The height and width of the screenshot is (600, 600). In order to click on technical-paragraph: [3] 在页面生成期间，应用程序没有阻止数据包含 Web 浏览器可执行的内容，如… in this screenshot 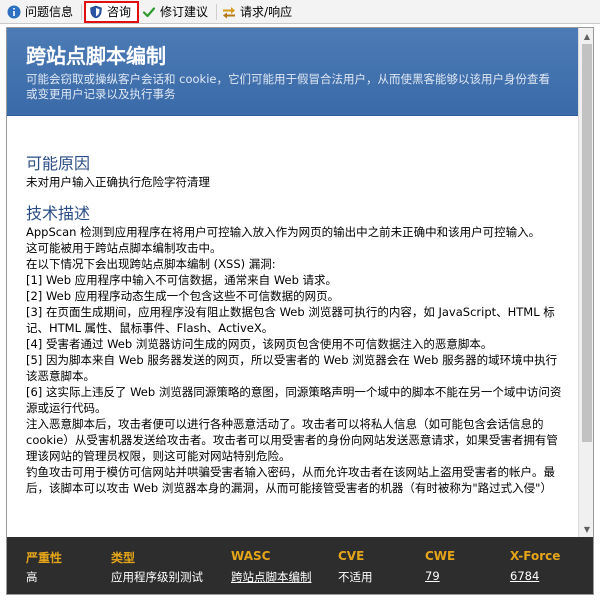, I will do `click(290, 320)`.